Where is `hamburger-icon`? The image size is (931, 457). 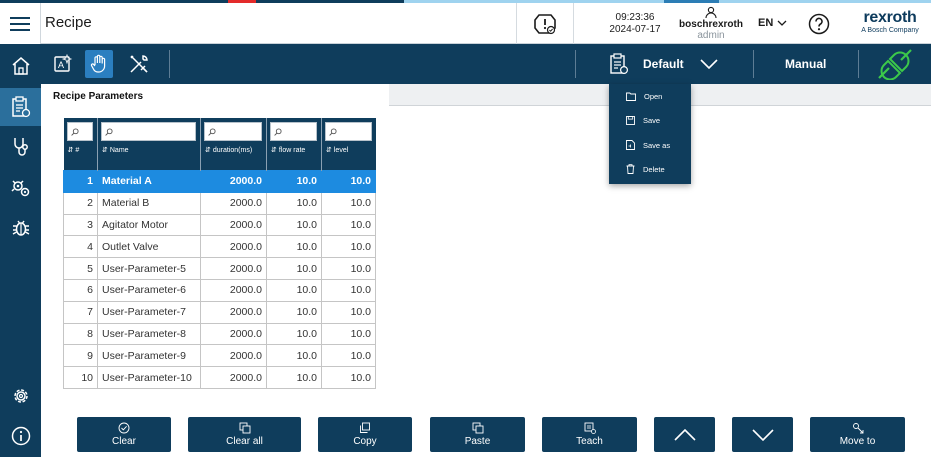
hamburger-icon is located at coordinates (20, 23).